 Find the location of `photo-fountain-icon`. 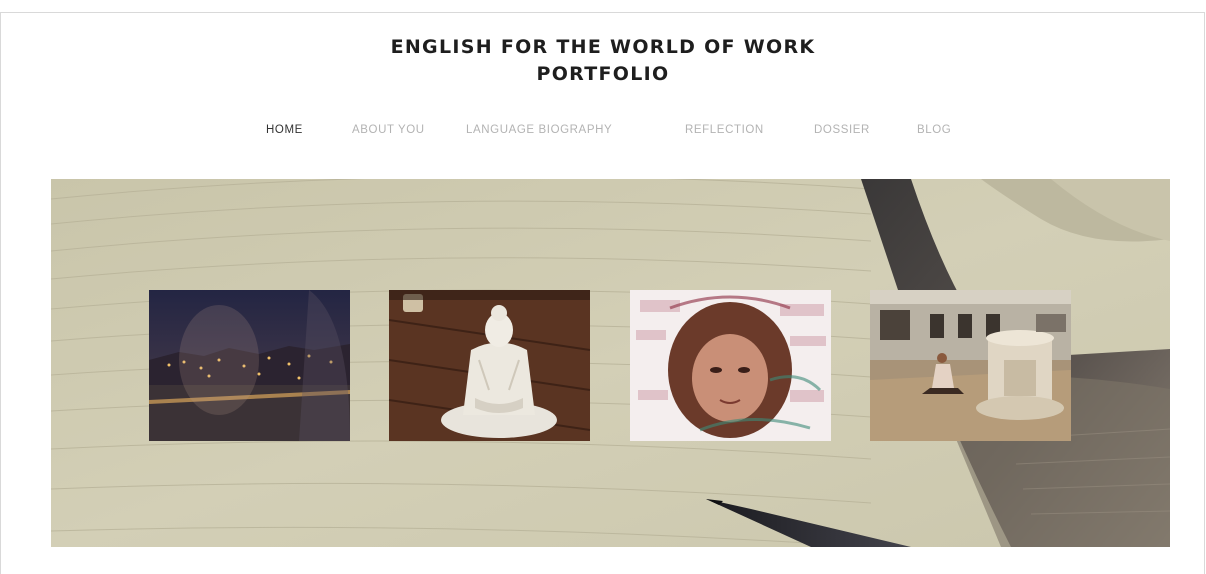

photo-fountain-icon is located at coordinates (970, 365).